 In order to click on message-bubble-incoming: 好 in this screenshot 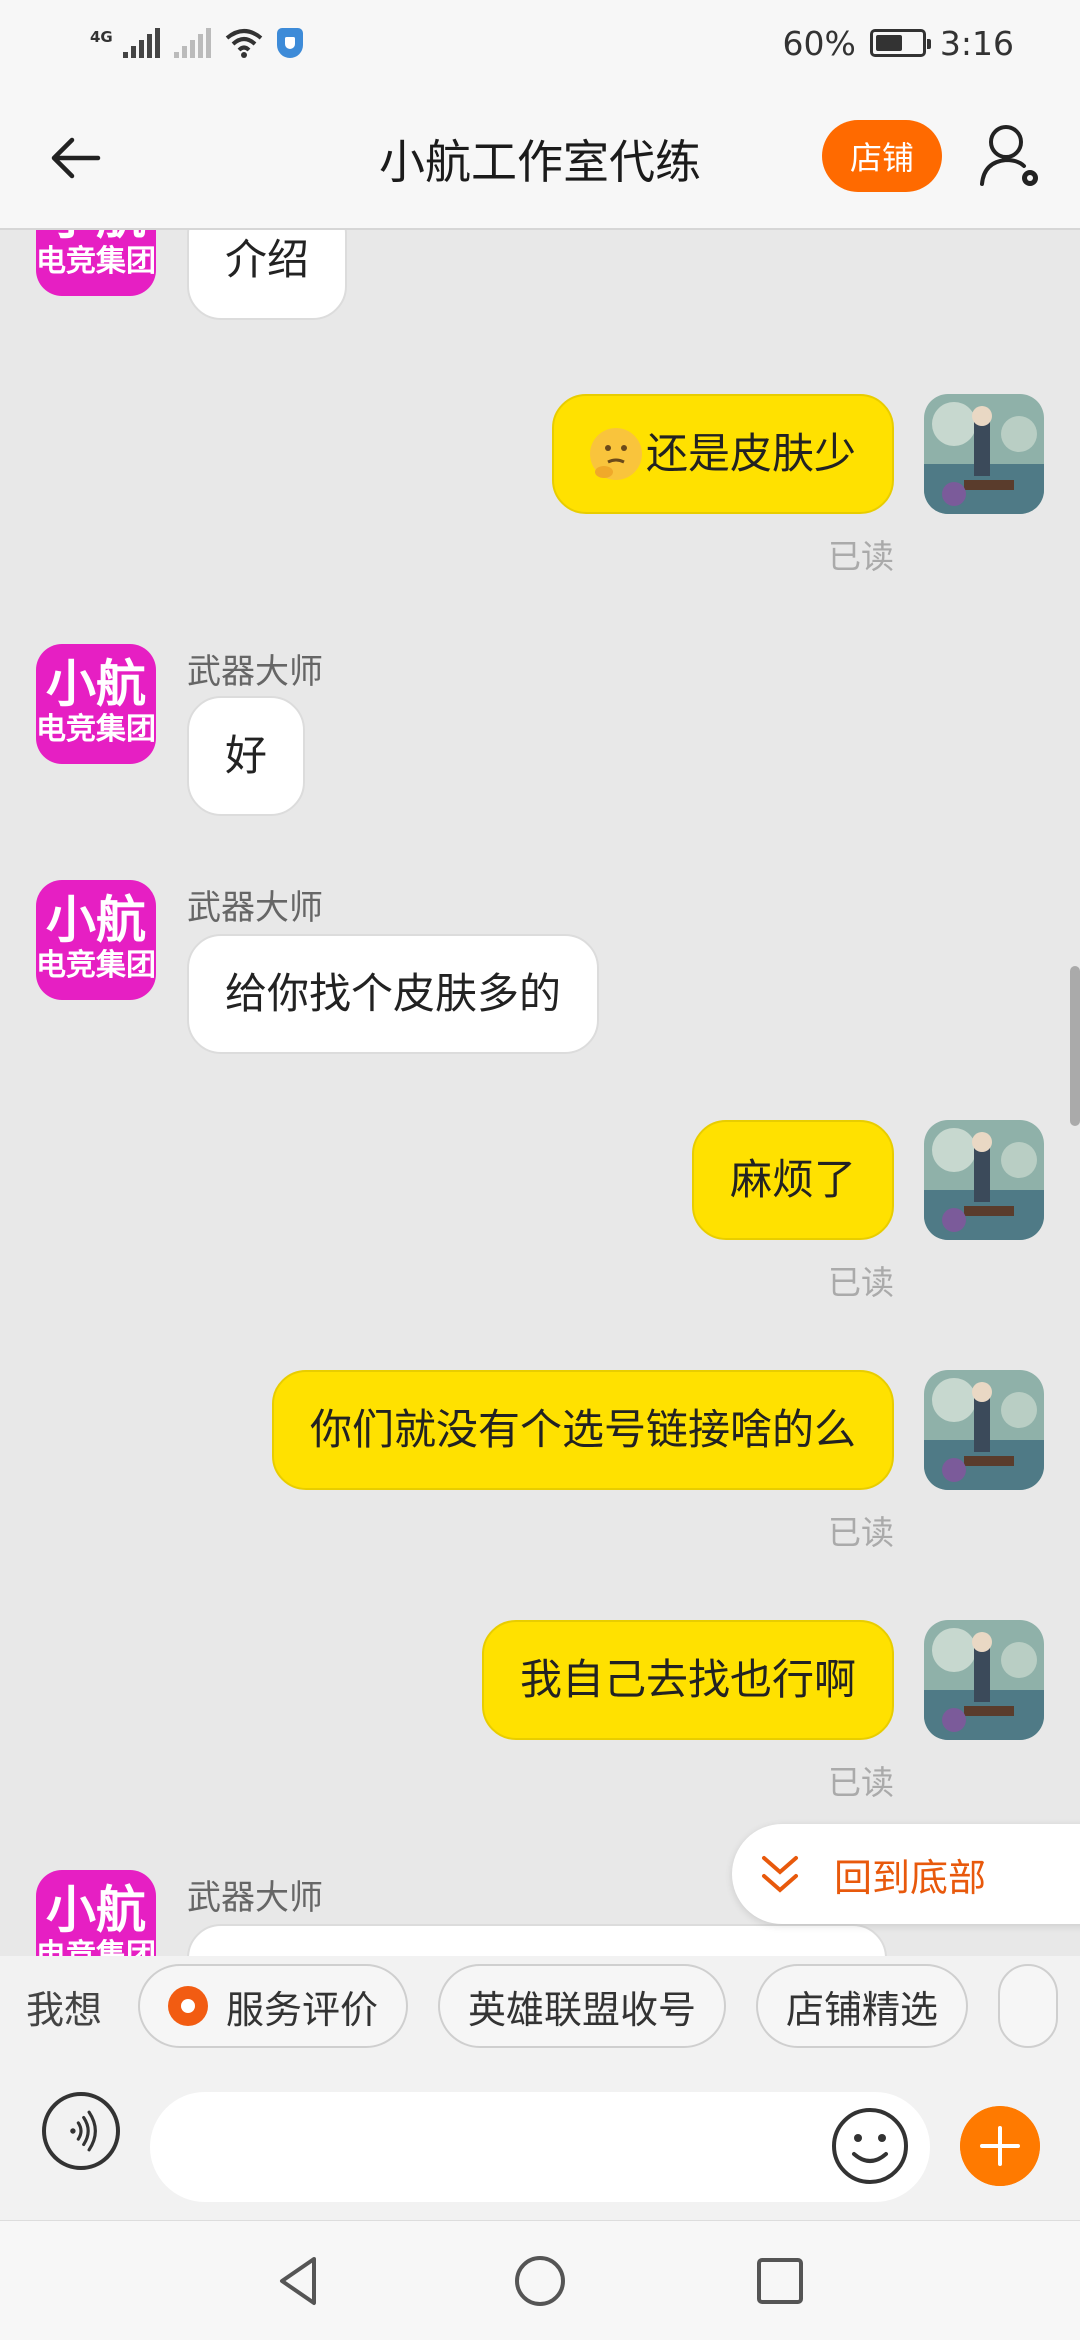, I will do `click(246, 756)`.